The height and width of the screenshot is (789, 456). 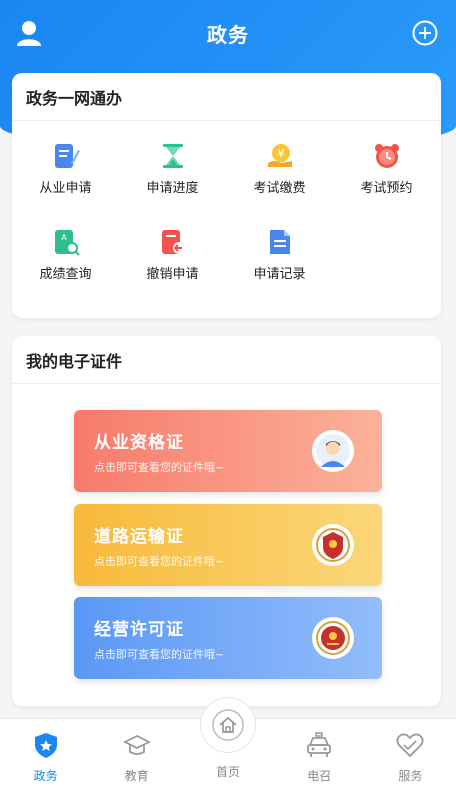 I want to click on top-bar: 政务, so click(x=228, y=33).